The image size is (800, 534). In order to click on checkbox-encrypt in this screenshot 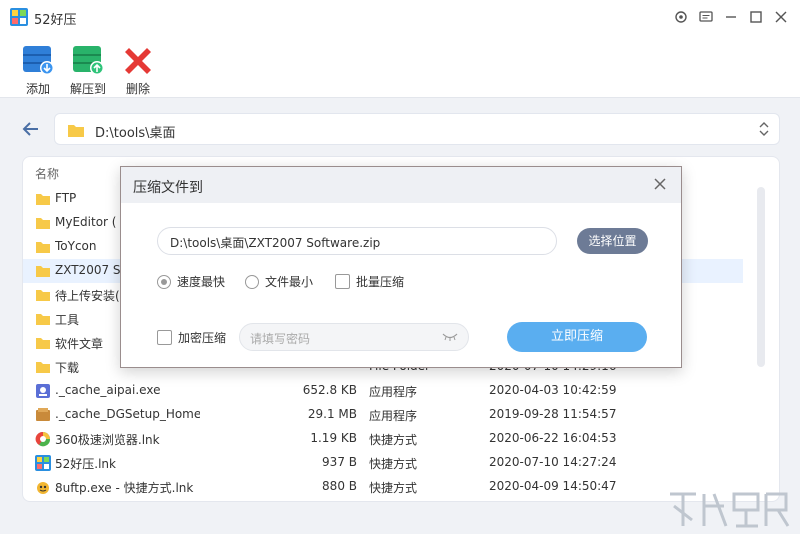, I will do `click(164, 337)`.